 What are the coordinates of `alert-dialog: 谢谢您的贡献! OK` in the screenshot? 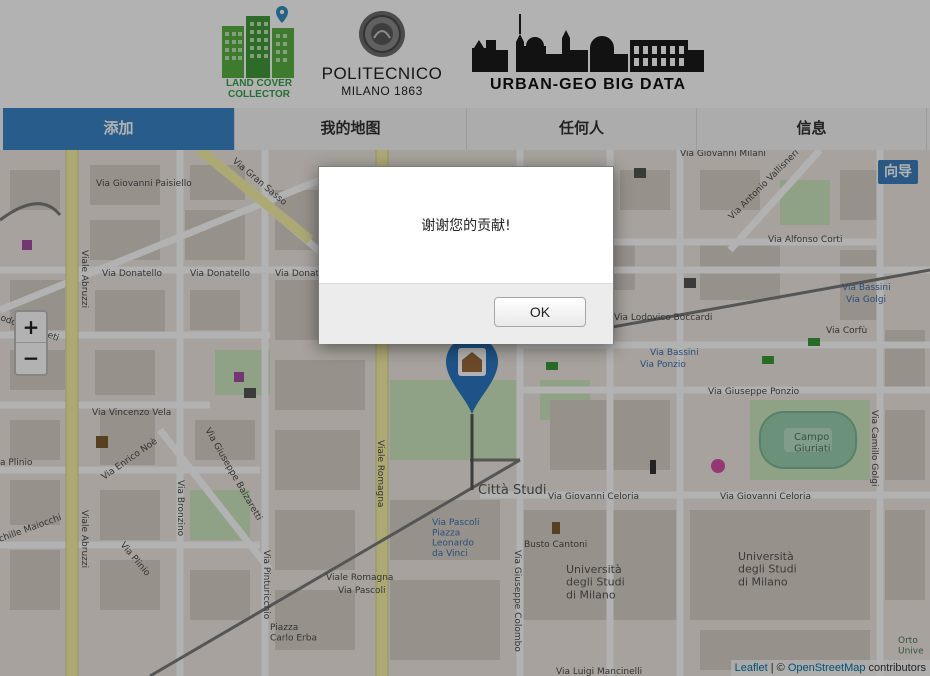 It's located at (466, 255).